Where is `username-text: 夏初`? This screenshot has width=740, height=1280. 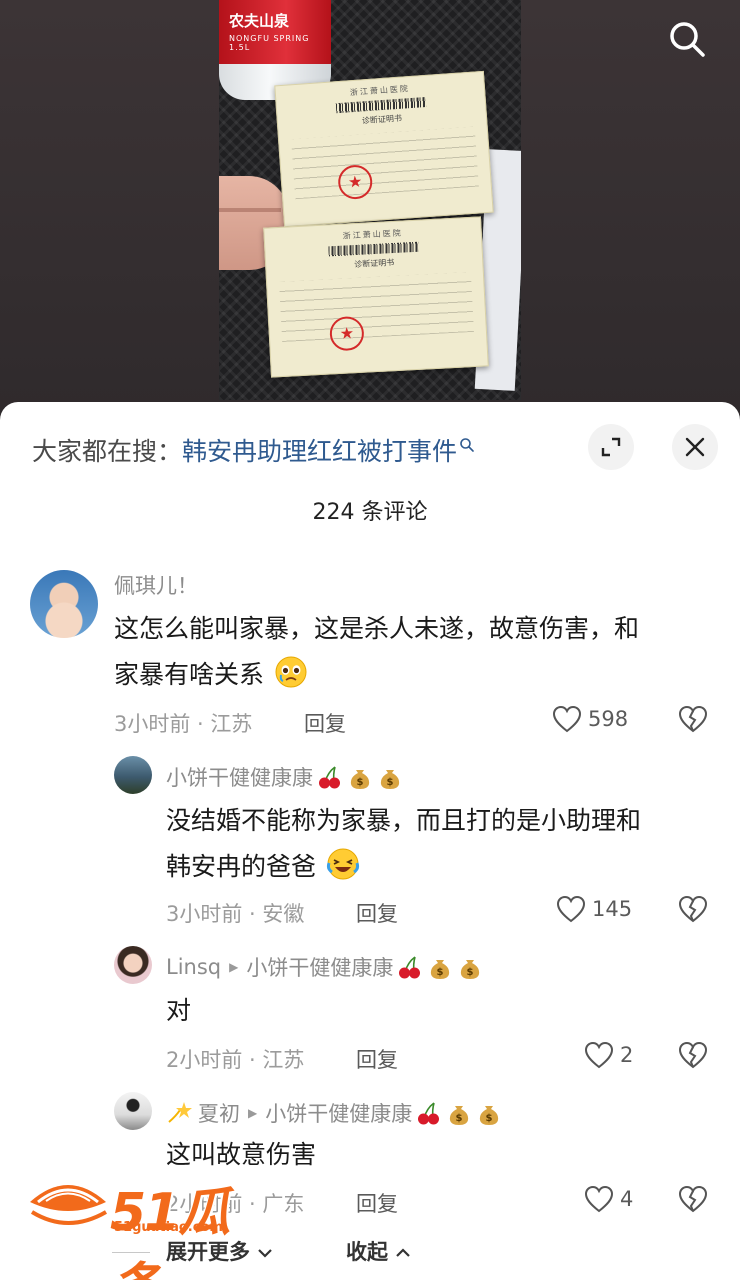
username-text: 夏初 is located at coordinates (219, 1114).